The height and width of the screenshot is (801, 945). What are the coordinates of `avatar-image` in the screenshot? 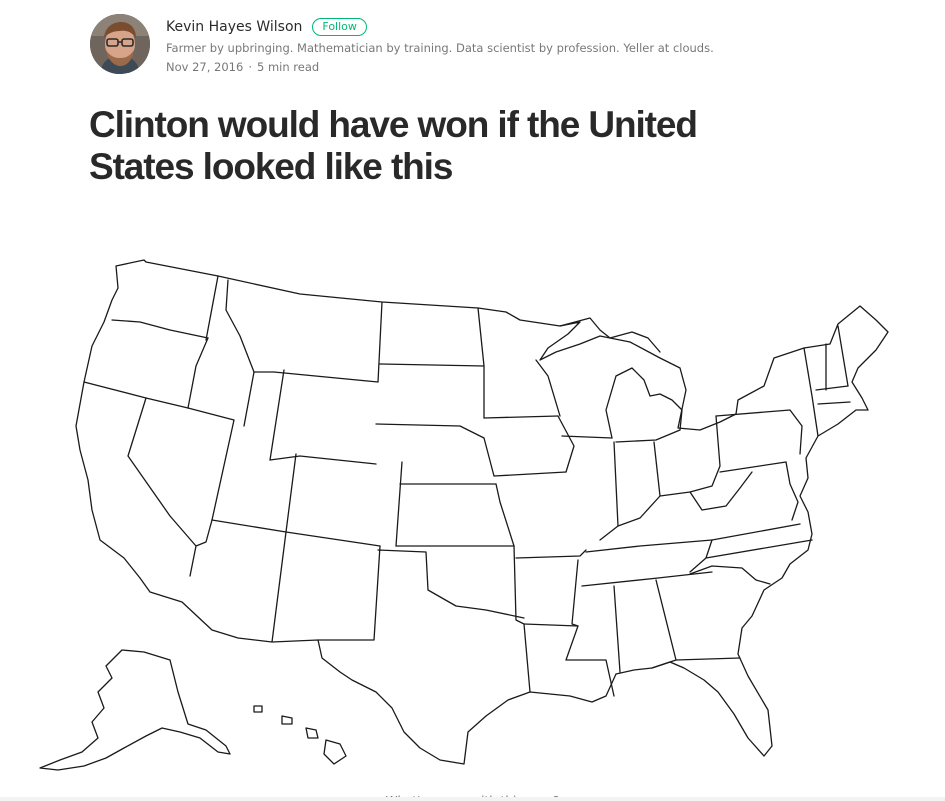 It's located at (120, 44).